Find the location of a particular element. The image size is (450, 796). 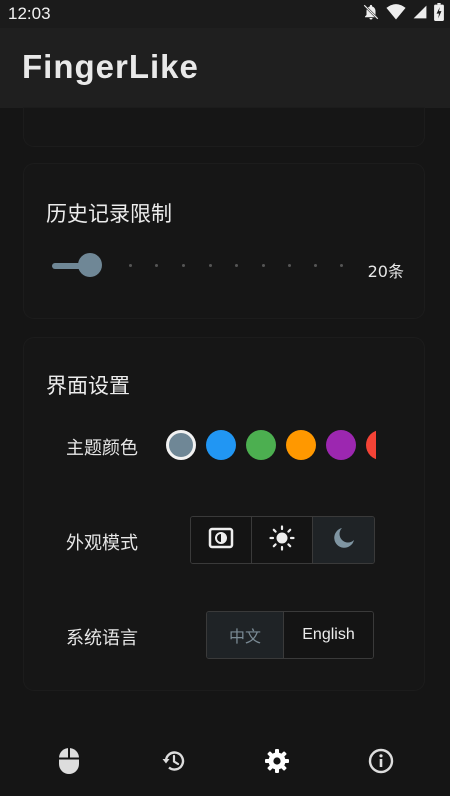

theme-color-label: 主题颜色 is located at coordinates (102, 448).